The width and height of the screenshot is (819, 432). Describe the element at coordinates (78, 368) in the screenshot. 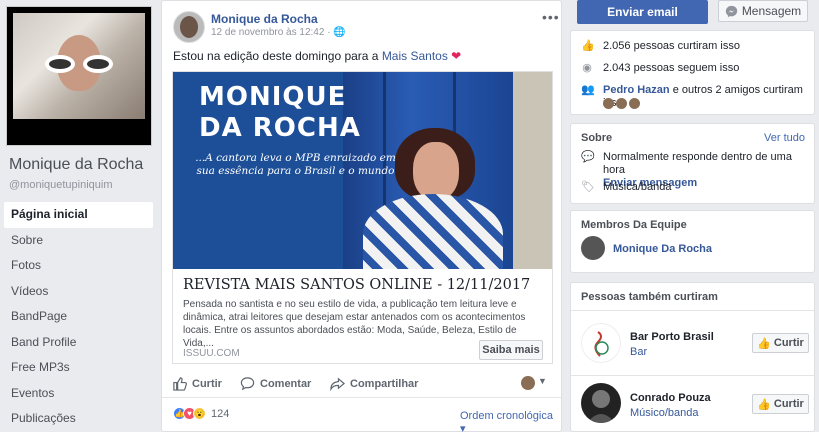

I see `nav-item-free-mp3s: Free MP3s` at that location.